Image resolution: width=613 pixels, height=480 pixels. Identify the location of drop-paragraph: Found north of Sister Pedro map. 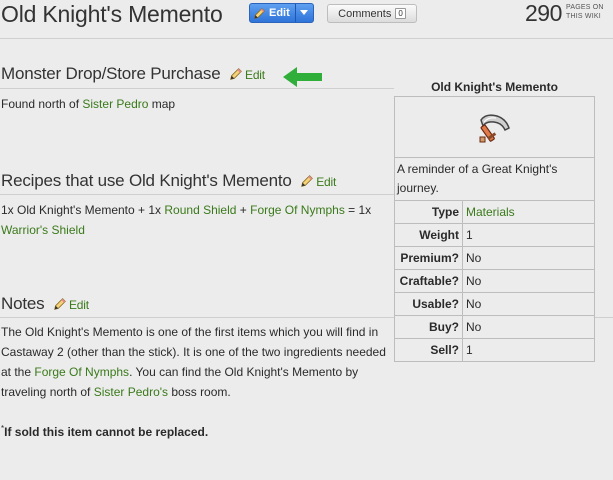
(88, 104).